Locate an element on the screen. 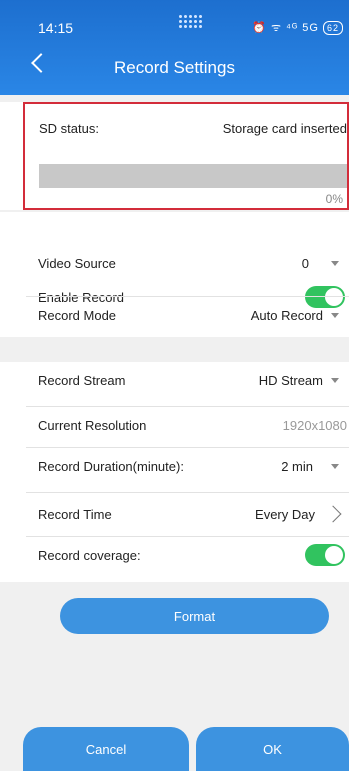  sd-progress-text: 0% is located at coordinates (334, 199).